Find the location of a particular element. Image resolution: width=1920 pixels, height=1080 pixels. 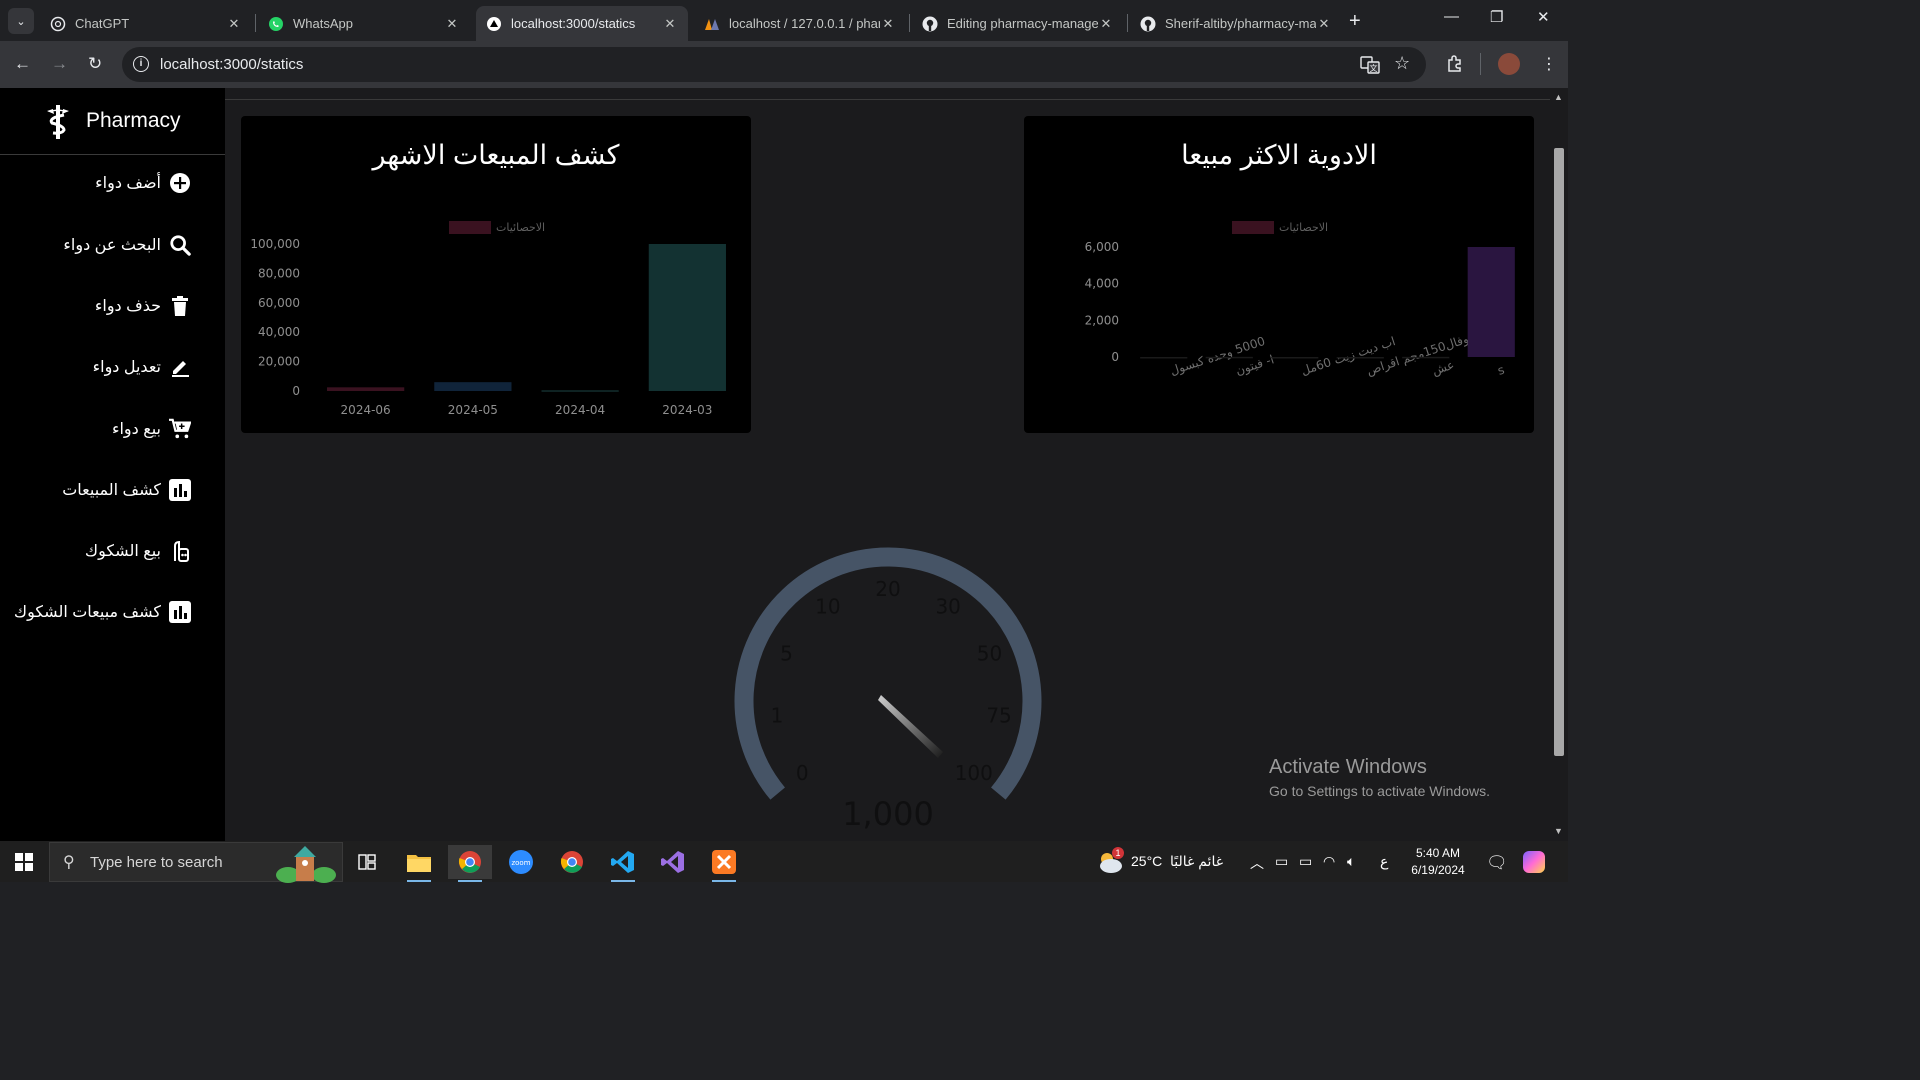

taskbar-clock: 5:40 AM 6/19/2024 is located at coordinates (1438, 862).